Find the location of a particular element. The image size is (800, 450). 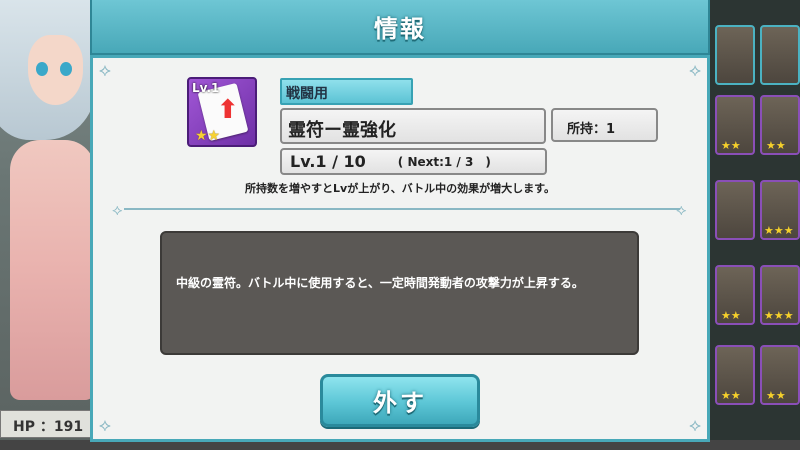

section-divider is located at coordinates (402, 209).